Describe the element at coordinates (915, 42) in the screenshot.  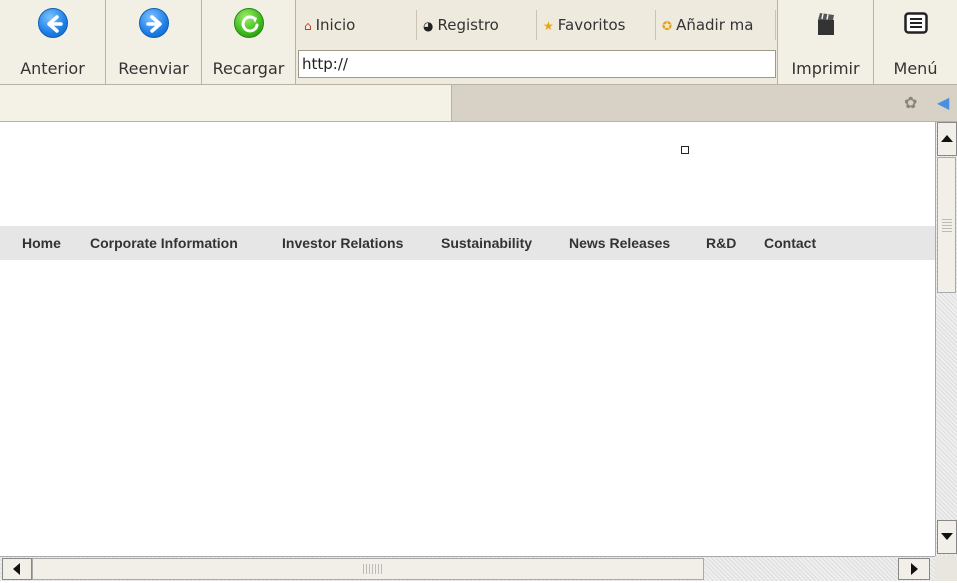
I see `menu-button: Menú` at that location.